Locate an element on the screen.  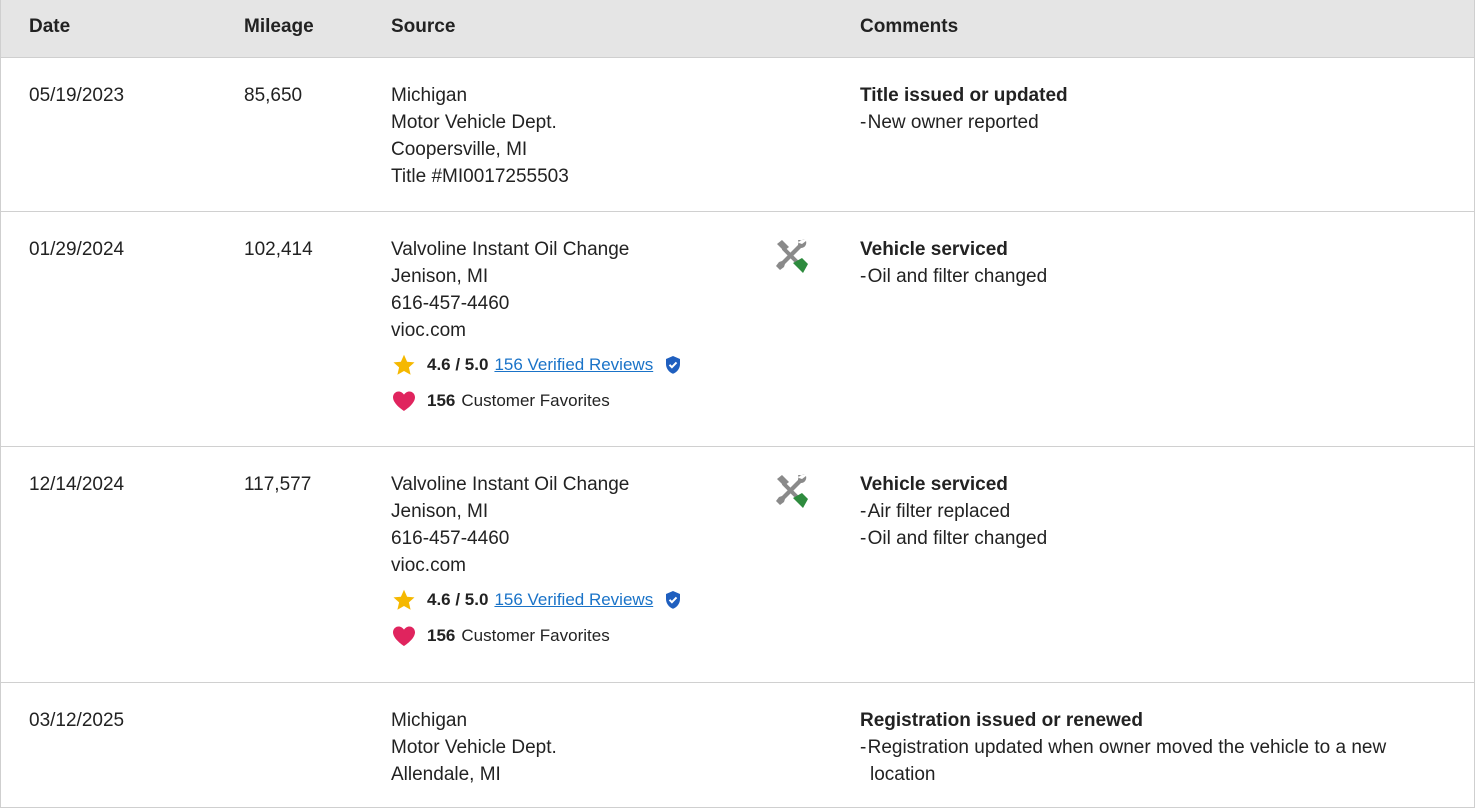
row-mileage: 102,414 is located at coordinates (278, 249).